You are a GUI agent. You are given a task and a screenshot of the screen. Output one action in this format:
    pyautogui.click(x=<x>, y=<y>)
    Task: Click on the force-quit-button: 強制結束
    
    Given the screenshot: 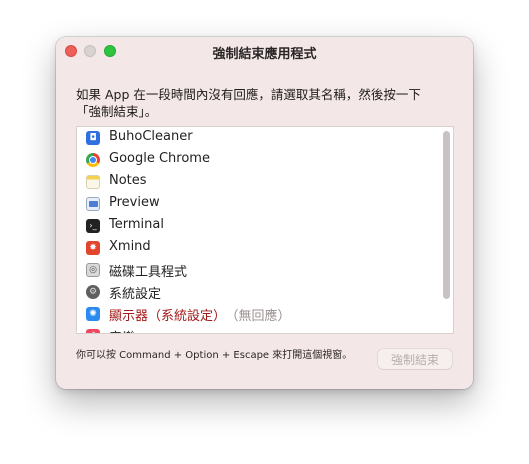 What is the action you would take?
    pyautogui.click(x=415, y=359)
    